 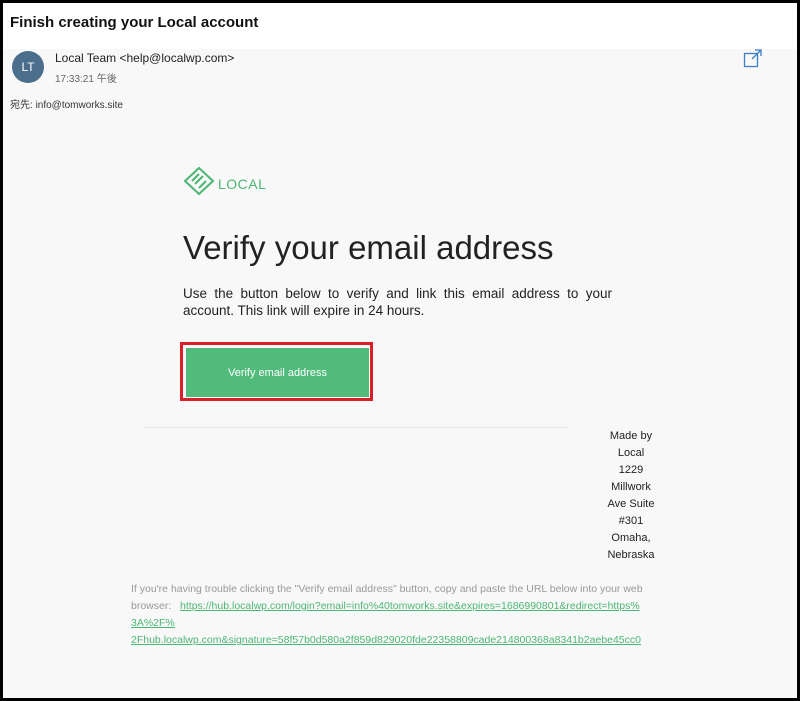 What do you see at coordinates (277, 372) in the screenshot?
I see `verify-email-button: Verify email address` at bounding box center [277, 372].